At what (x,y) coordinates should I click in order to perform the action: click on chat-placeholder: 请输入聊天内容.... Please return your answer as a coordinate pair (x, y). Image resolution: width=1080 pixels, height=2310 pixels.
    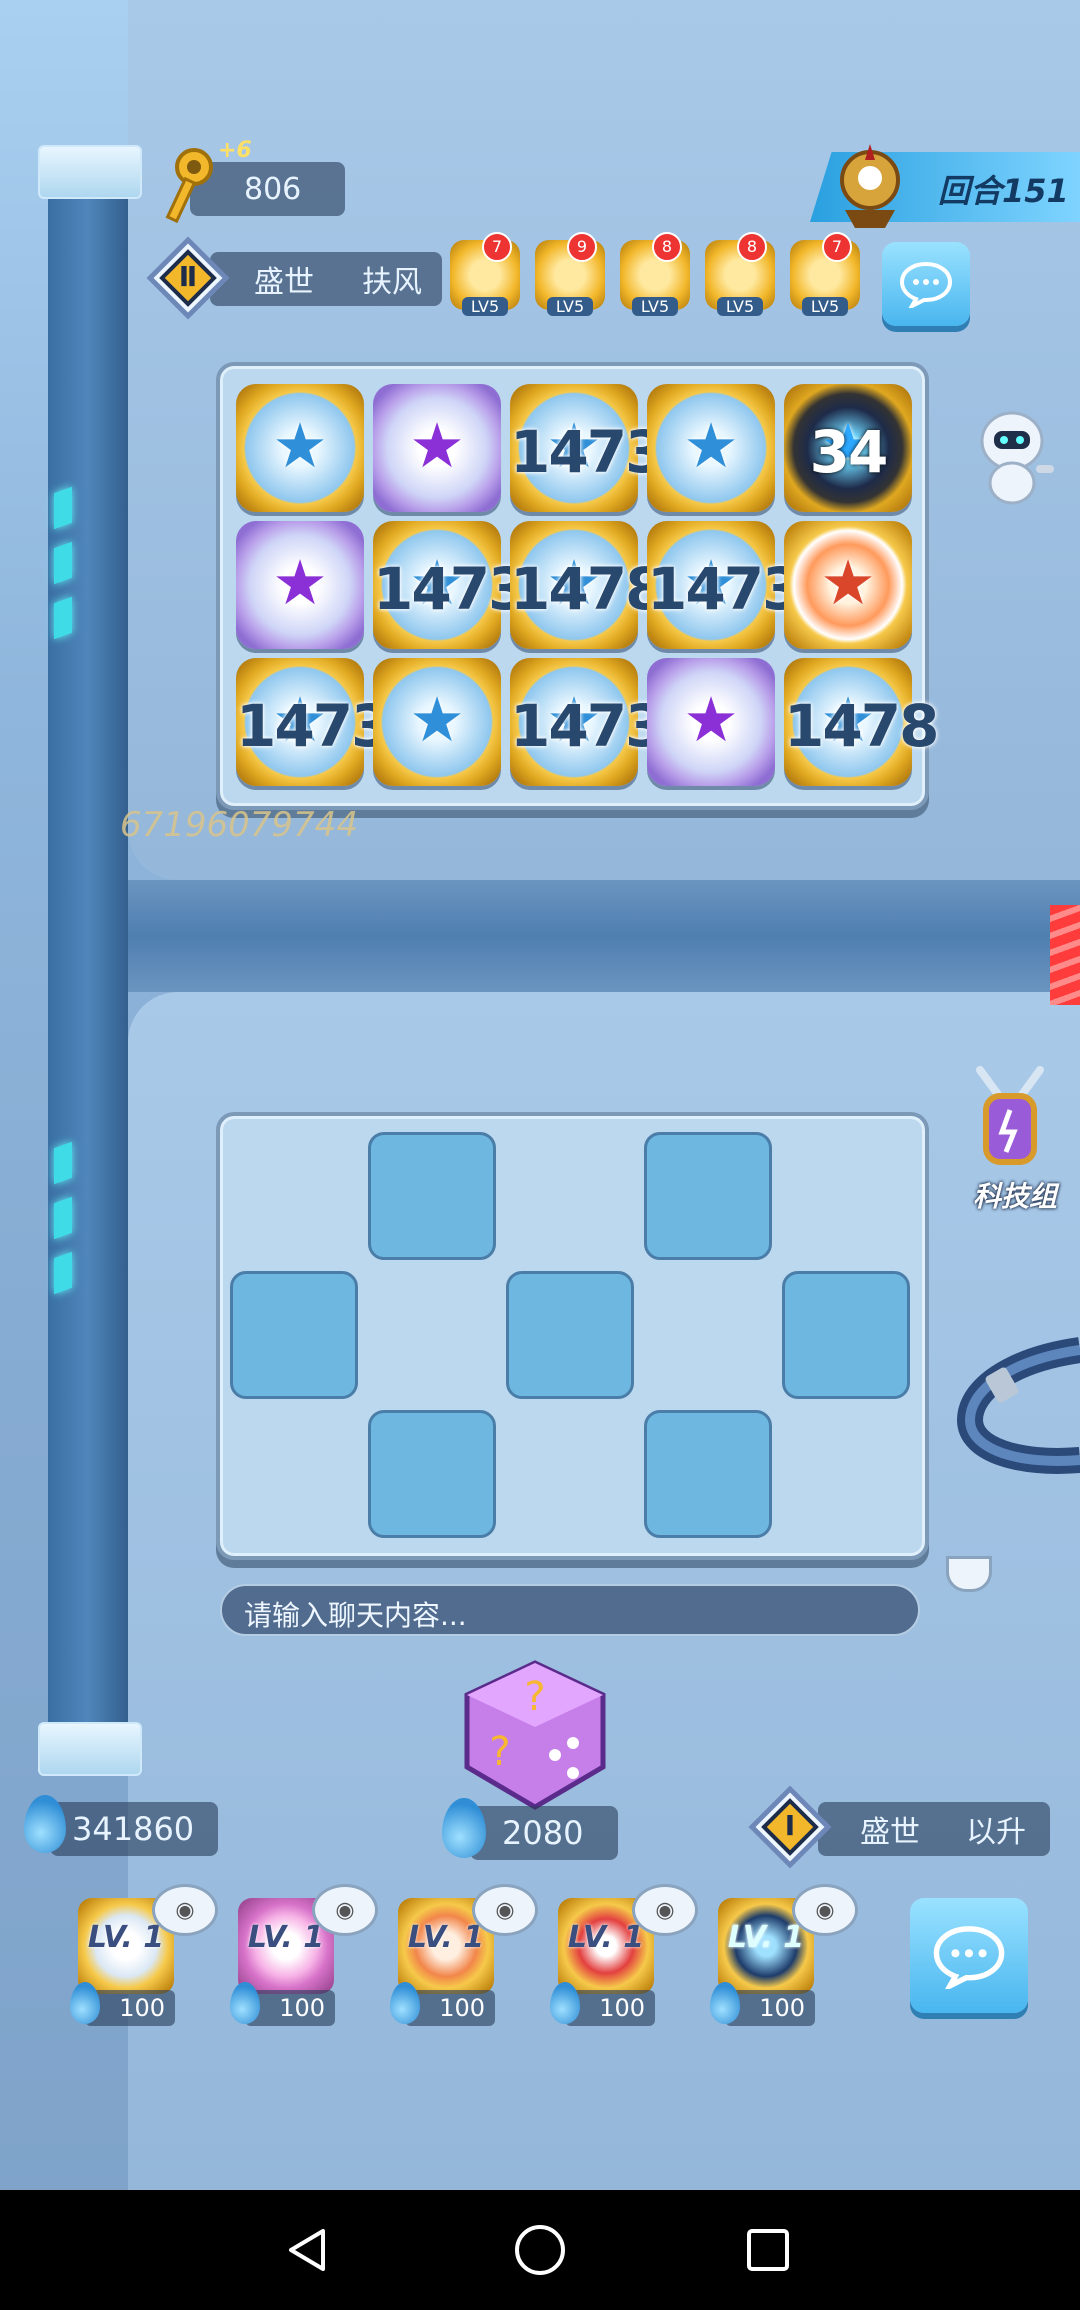
    Looking at the image, I should click on (355, 1615).